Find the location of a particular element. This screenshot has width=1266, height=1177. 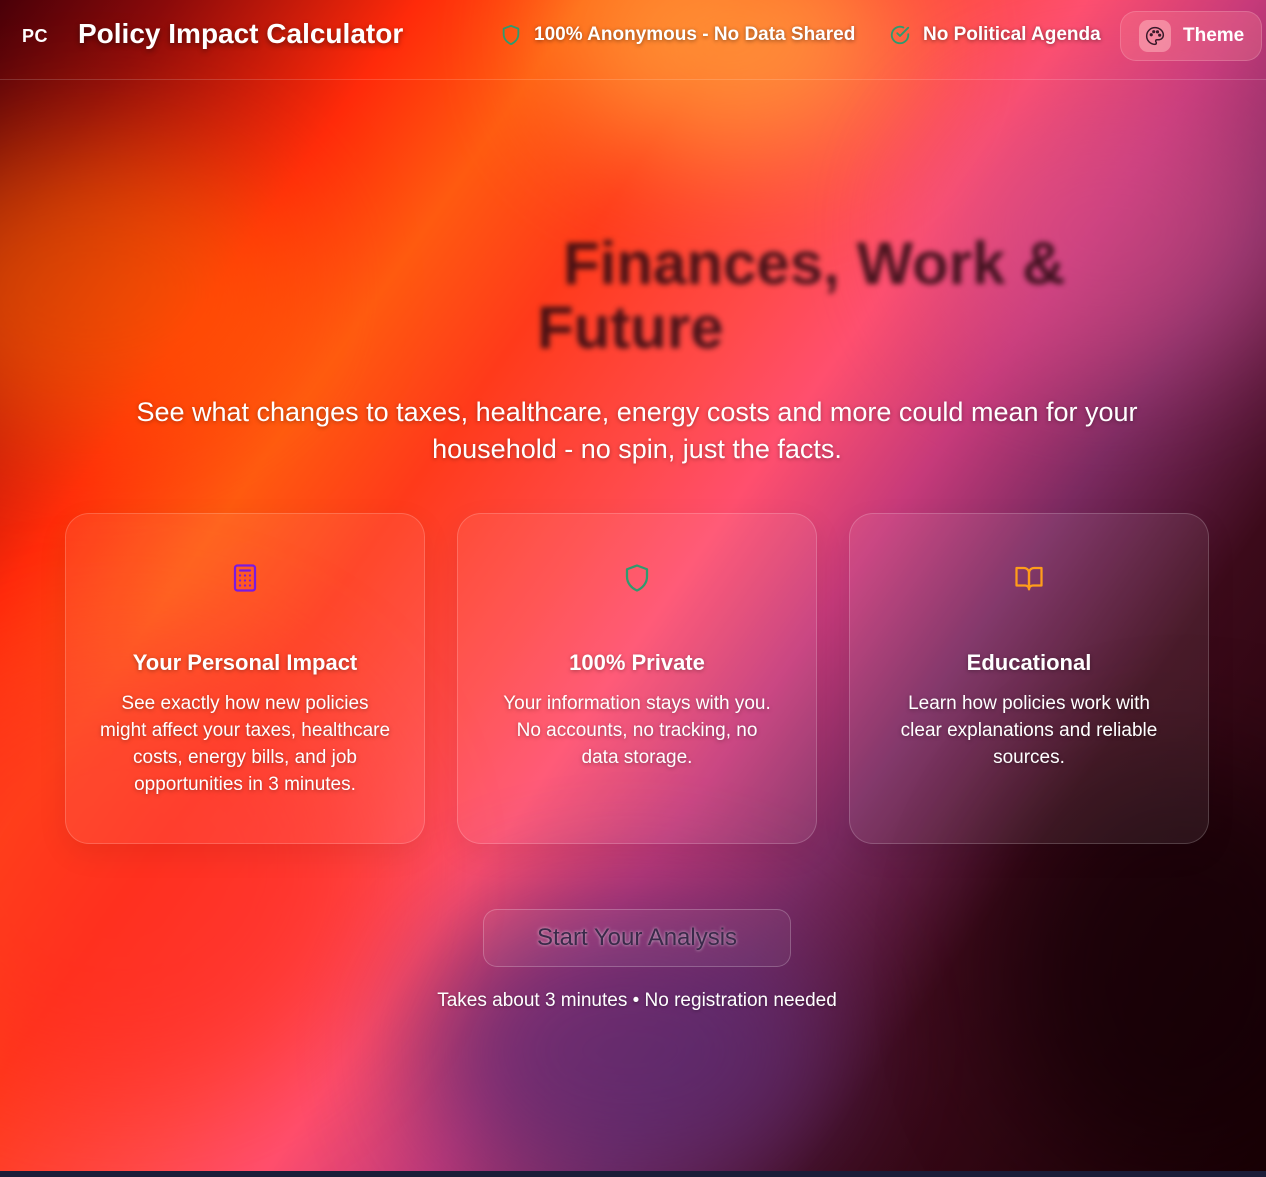

theme-button: Theme is located at coordinates (1191, 36).